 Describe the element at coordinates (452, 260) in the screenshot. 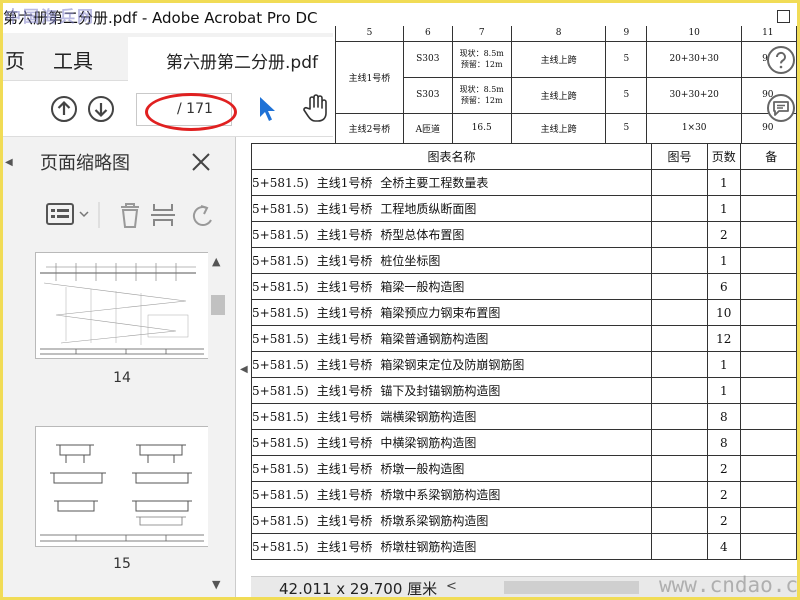

I see `toc-row-name: 5+581.5) 主线1号桥 桩位坐标图` at that location.